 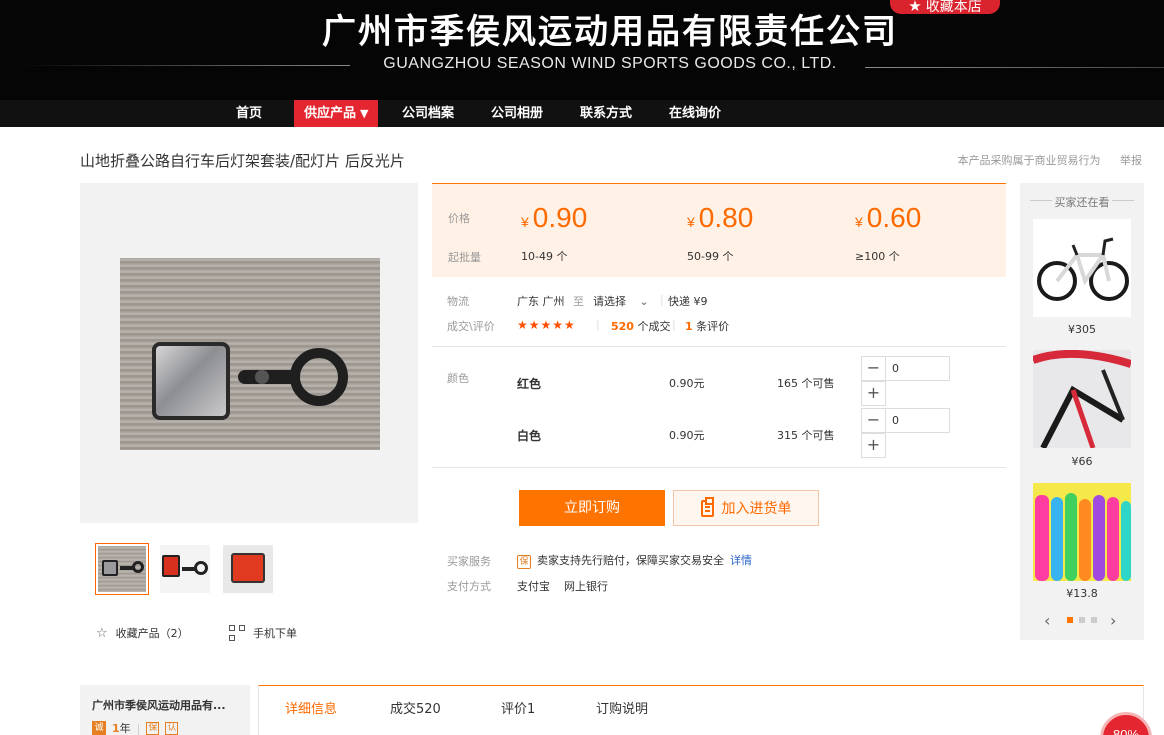 What do you see at coordinates (249, 353) in the screenshot?
I see `main-image-frame` at bounding box center [249, 353].